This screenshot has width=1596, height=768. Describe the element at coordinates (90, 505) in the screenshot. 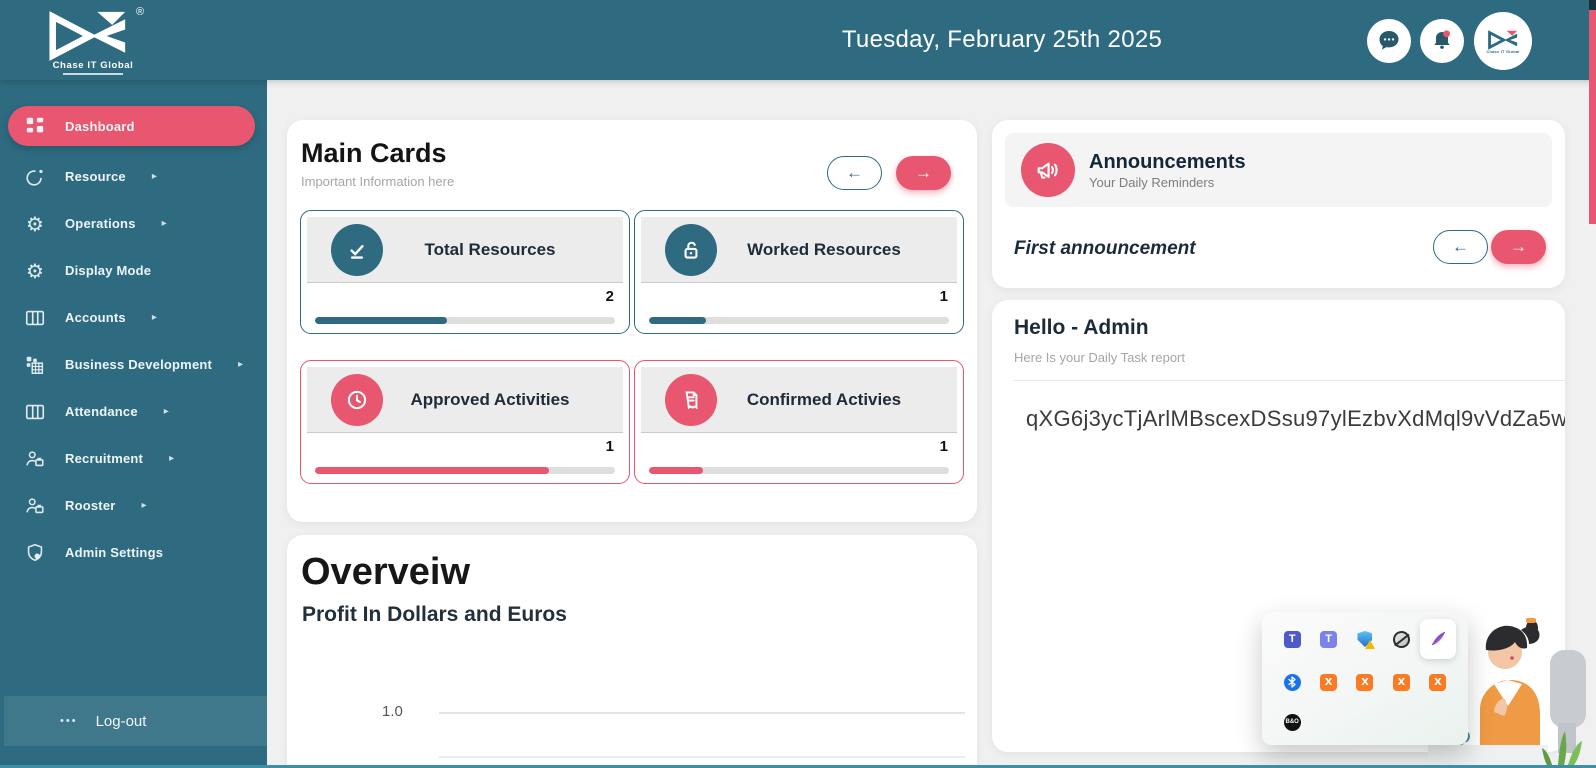

I see `sidebar-item-label: Rooster` at that location.